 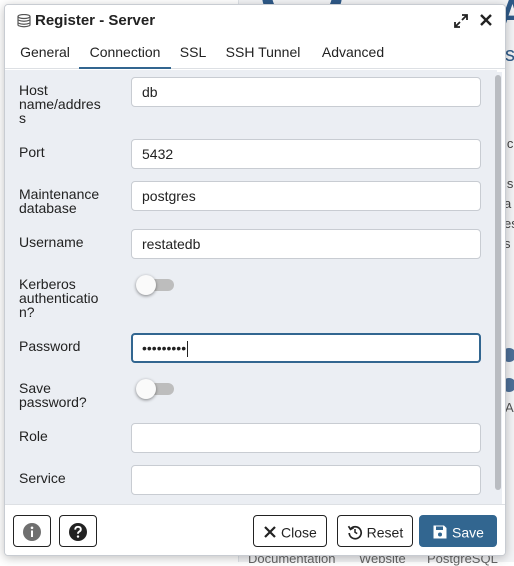 What do you see at coordinates (255, 21) in the screenshot?
I see `dialog-title-bar: Register - Server` at bounding box center [255, 21].